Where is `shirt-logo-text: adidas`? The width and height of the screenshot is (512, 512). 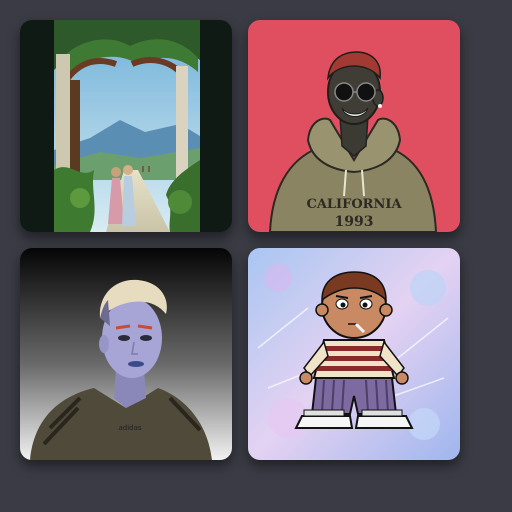 shirt-logo-text: adidas is located at coordinates (129, 428).